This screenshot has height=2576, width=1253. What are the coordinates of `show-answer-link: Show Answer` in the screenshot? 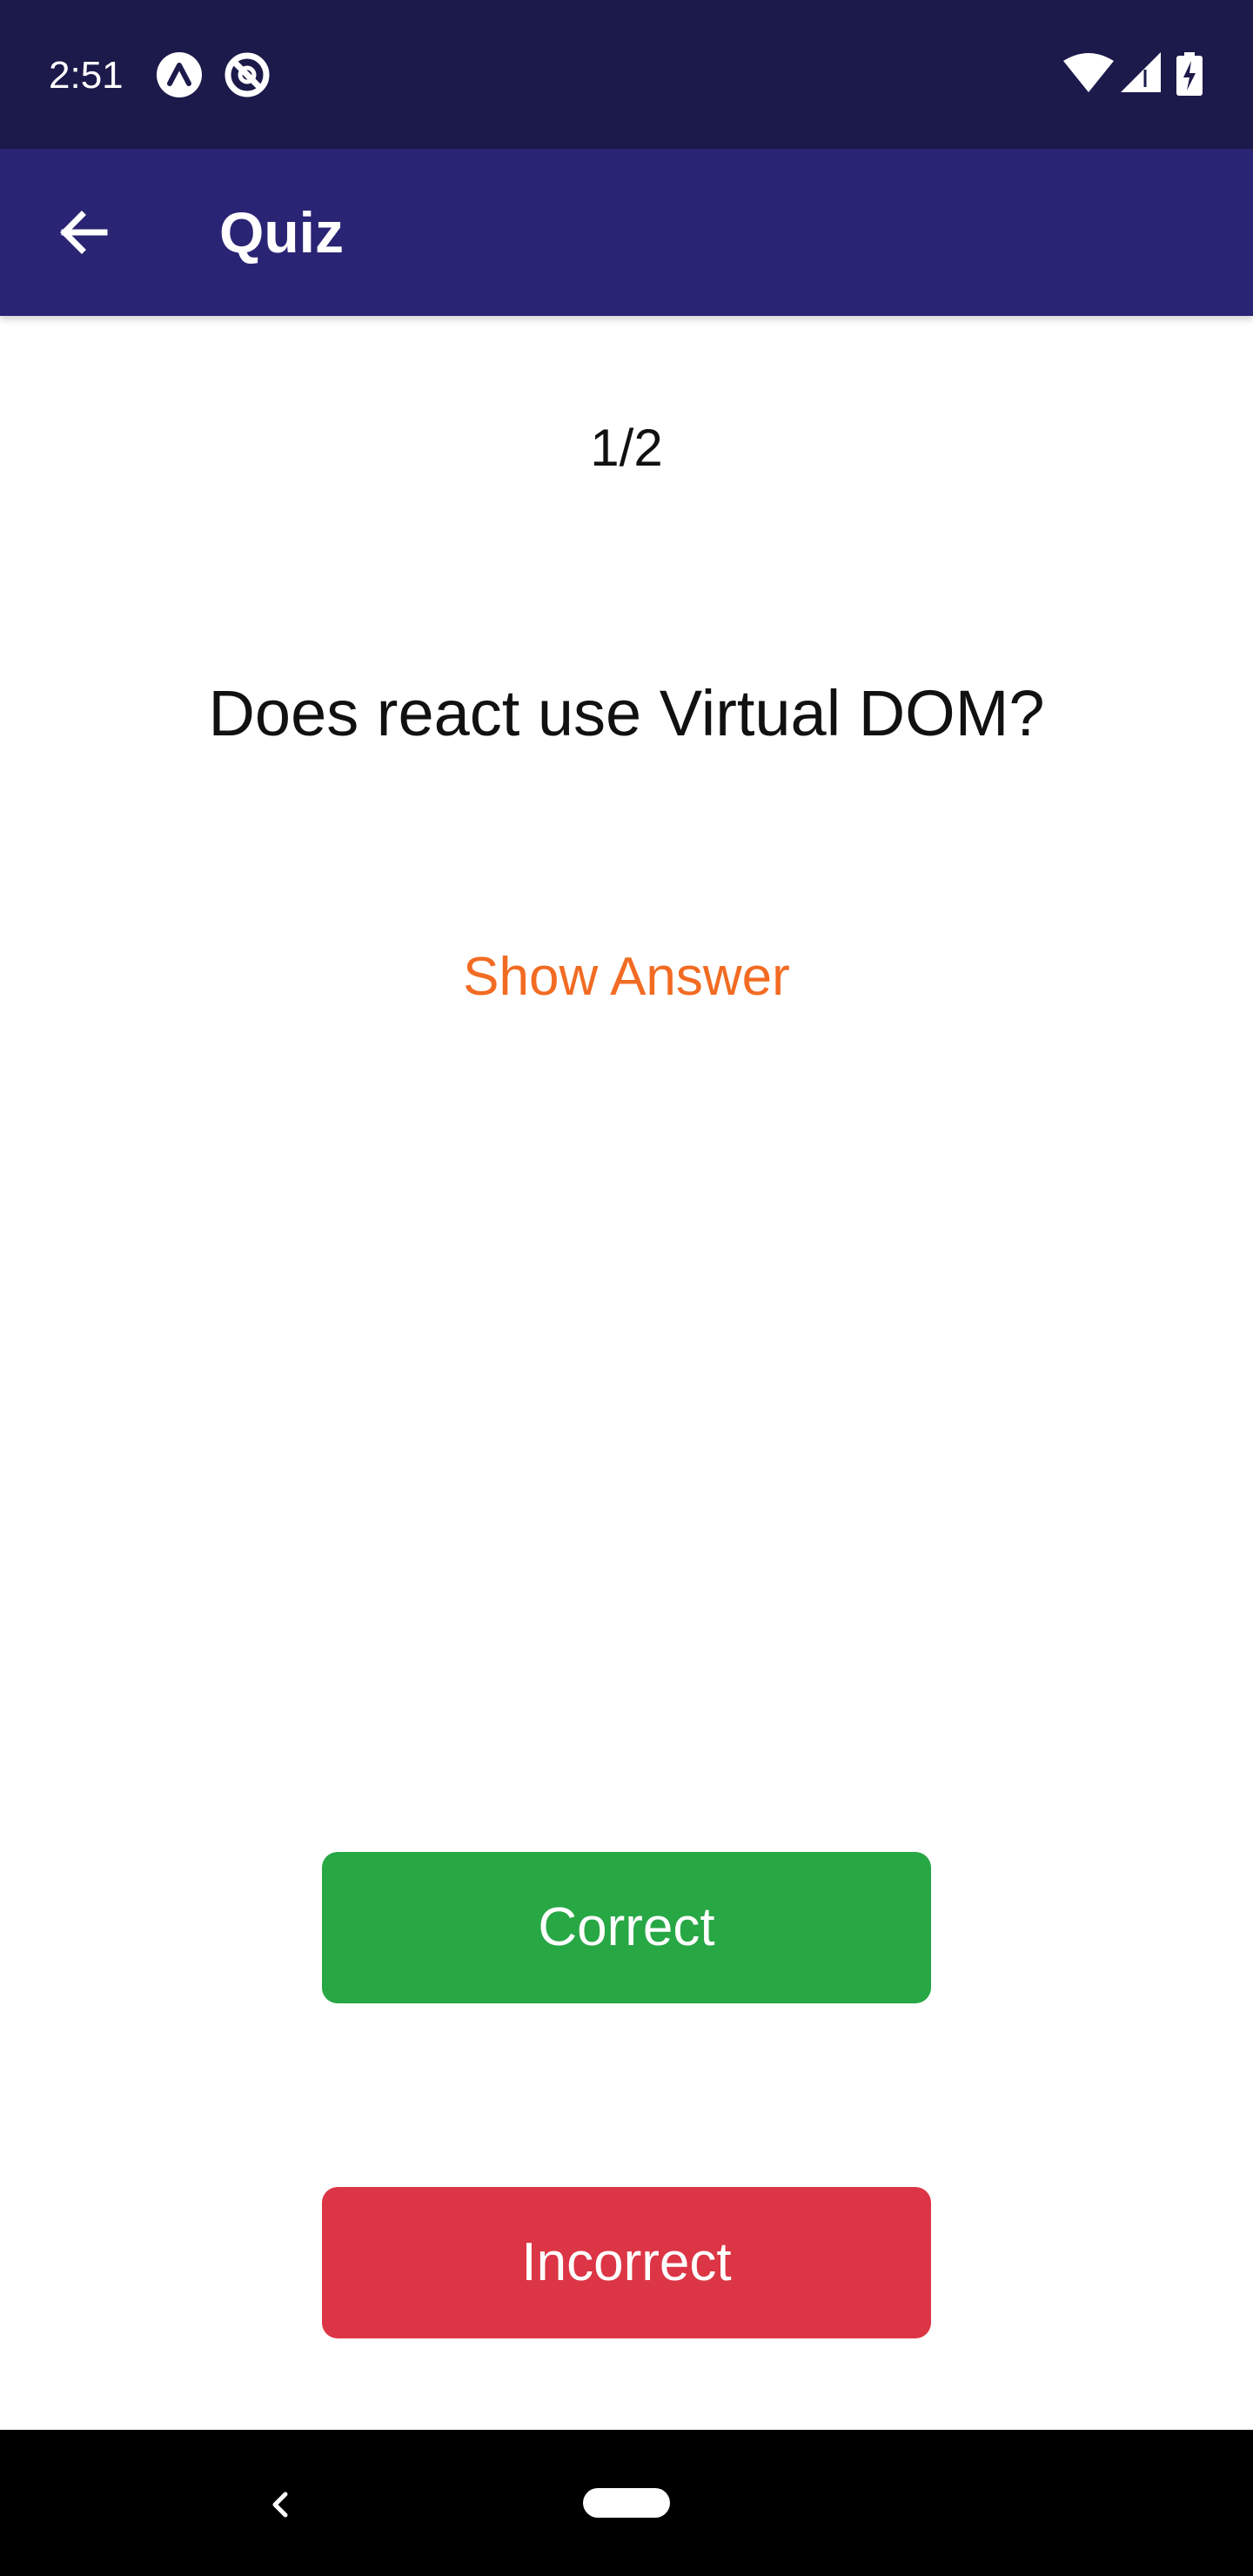 It's located at (626, 977).